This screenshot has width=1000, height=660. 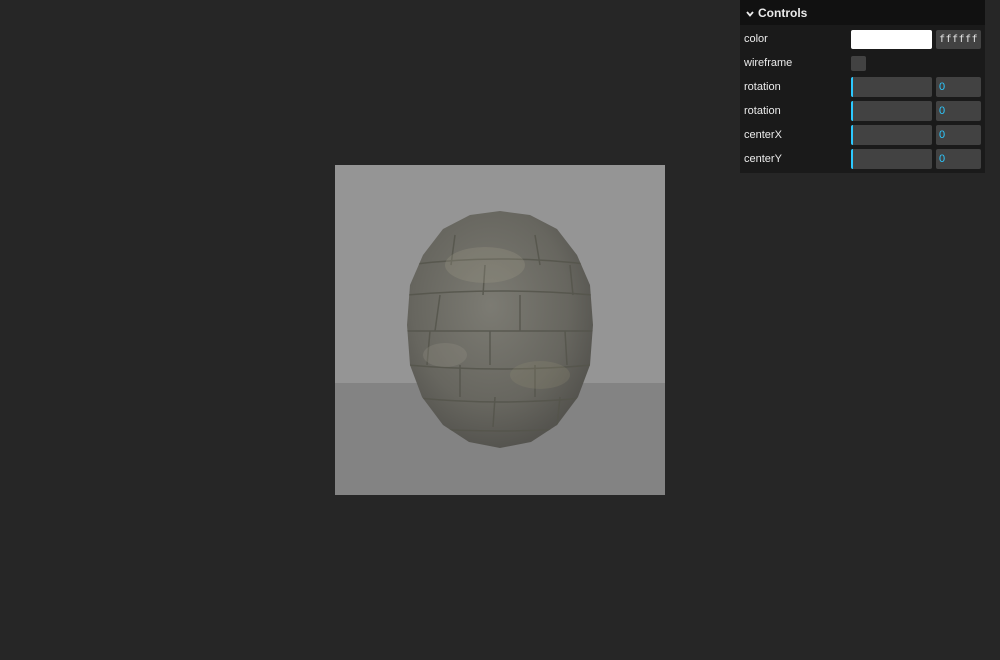 What do you see at coordinates (762, 111) in the screenshot?
I see `rotation-label-2: rotation` at bounding box center [762, 111].